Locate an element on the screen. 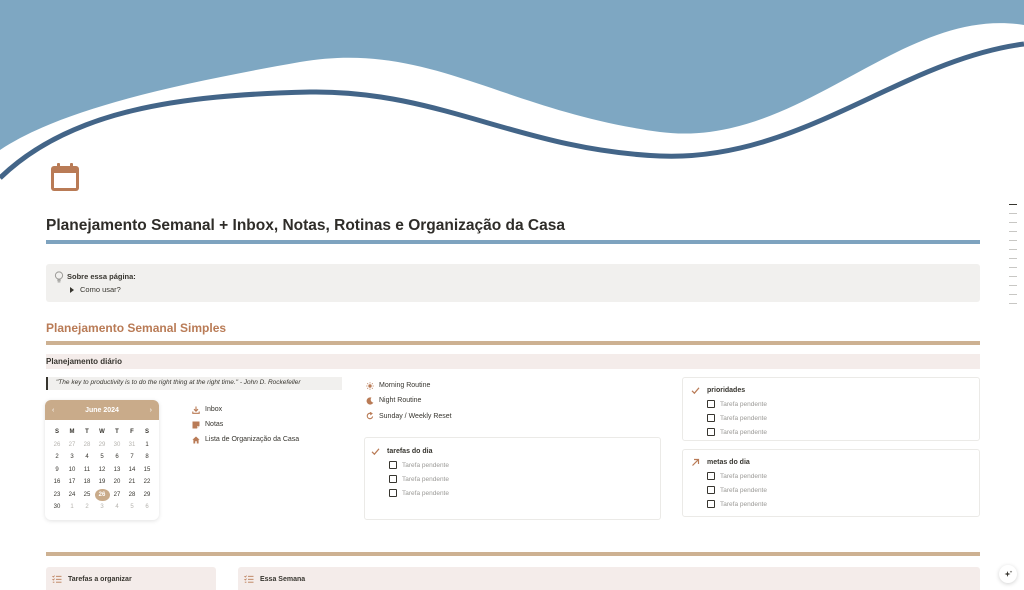  link-night-routine: Night Routine is located at coordinates (409, 400).